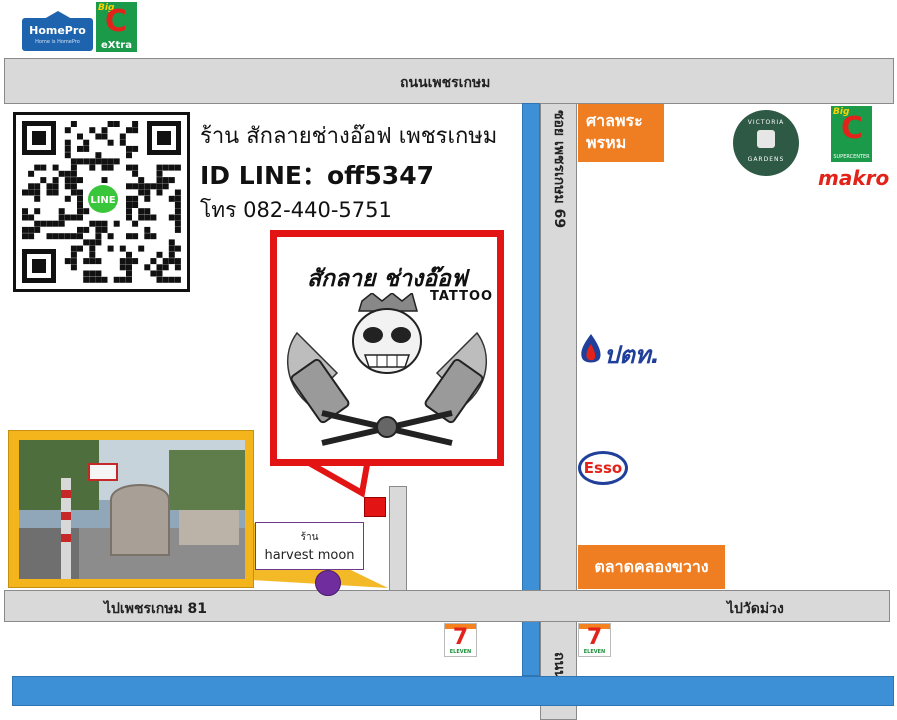  Describe the element at coordinates (755, 609) in the screenshot. I see `road-label-to-wat-muang: ไปวัดม่วง` at that location.